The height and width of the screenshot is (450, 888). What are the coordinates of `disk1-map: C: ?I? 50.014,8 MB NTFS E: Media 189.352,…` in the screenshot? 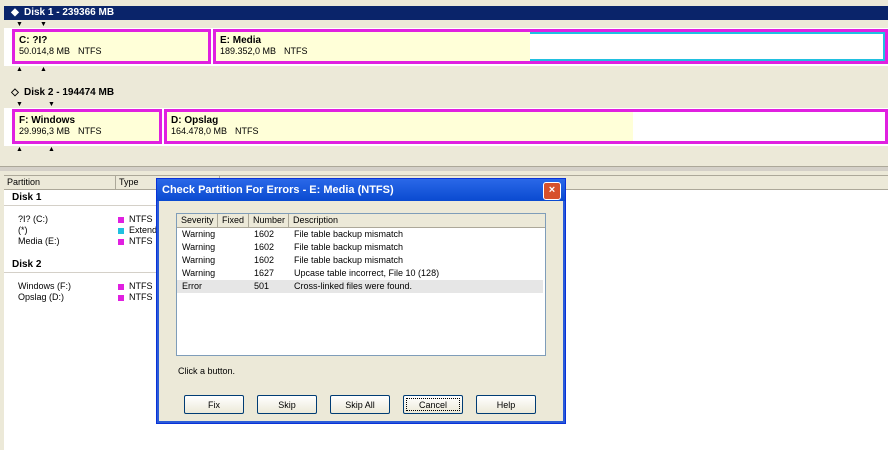 It's located at (446, 47).